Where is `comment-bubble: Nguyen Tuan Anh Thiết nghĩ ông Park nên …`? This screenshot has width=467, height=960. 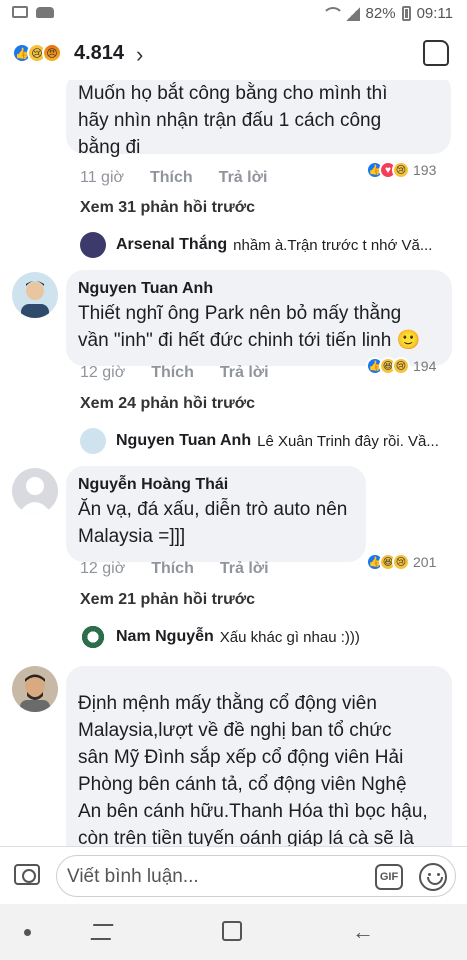
comment-bubble: Nguyen Tuan Anh Thiết nghĩ ông Park nên … is located at coordinates (259, 318).